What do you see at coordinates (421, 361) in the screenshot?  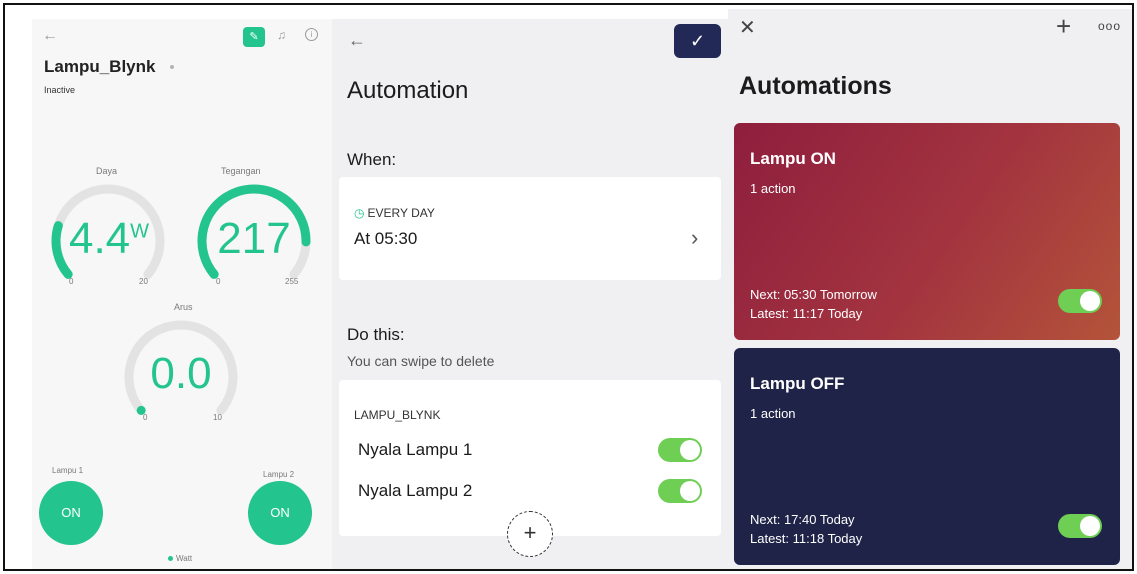 I see `swipe-hint: You can swipe to delete` at bounding box center [421, 361].